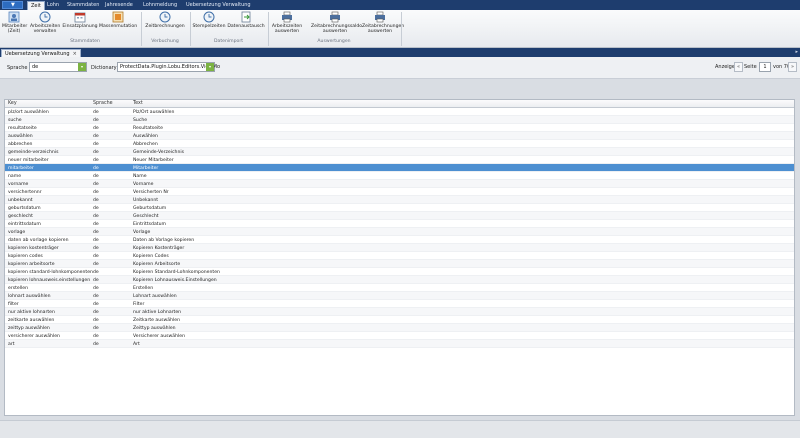 This screenshot has width=800, height=438. I want to click on text-cell: Mitarbeiter, so click(145, 168).